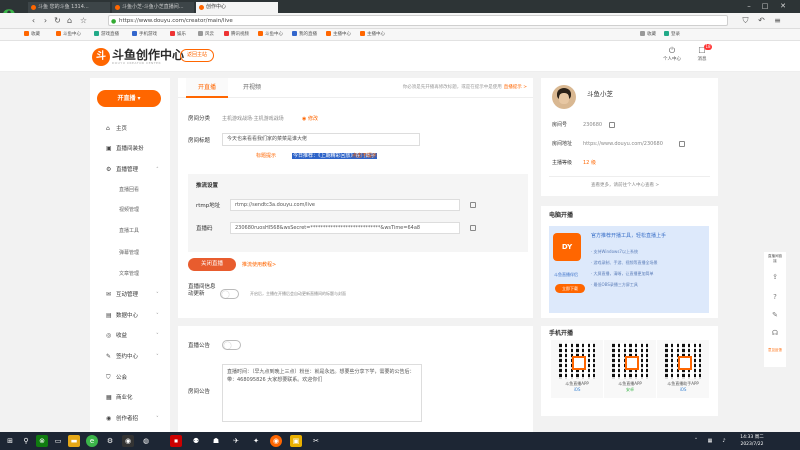  I want to click on close-icon: ✕, so click(783, 6).